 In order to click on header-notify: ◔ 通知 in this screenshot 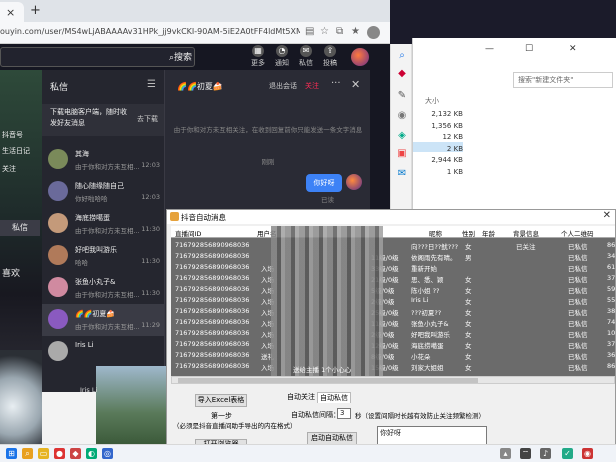, I will do `click(282, 56)`.